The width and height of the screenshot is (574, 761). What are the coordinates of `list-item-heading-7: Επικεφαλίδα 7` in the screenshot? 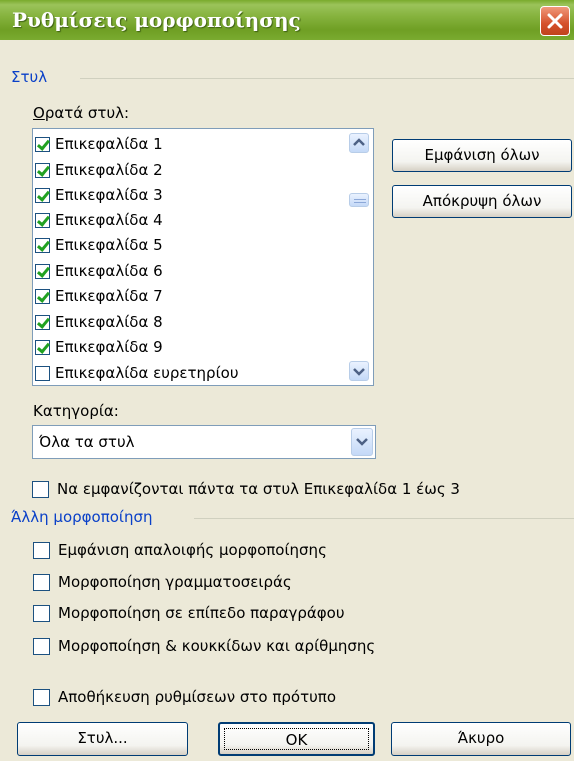 It's located at (99, 296).